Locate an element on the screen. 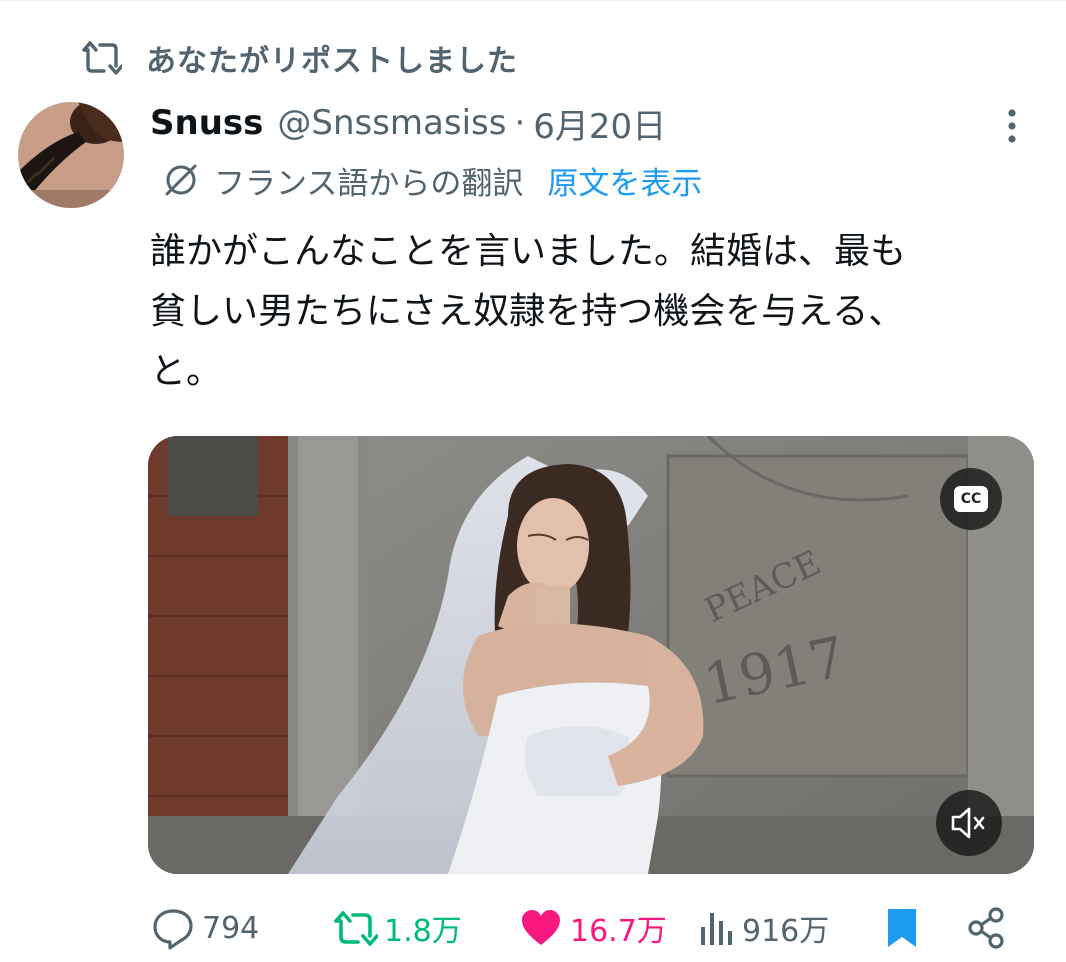 The image size is (1066, 962). analytics-icon is located at coordinates (716, 929).